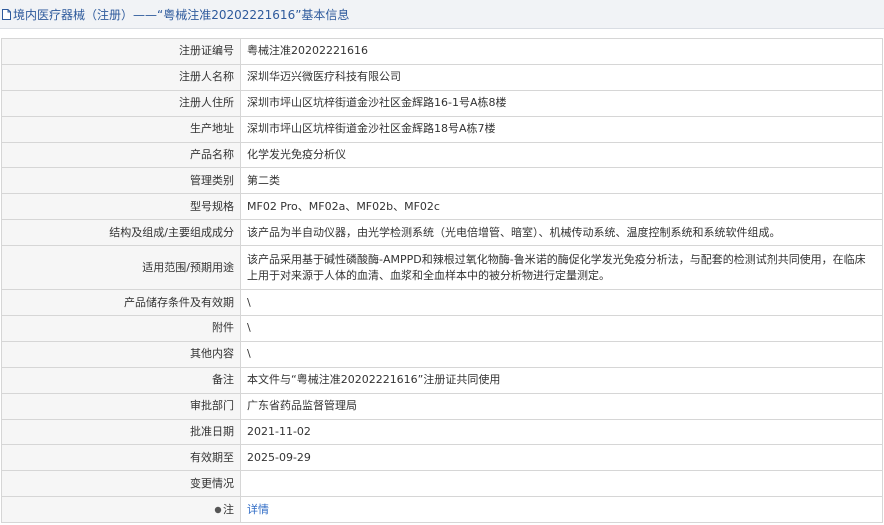 The height and width of the screenshot is (525, 884). What do you see at coordinates (121, 207) in the screenshot?
I see `row-label: 型号规格` at bounding box center [121, 207].